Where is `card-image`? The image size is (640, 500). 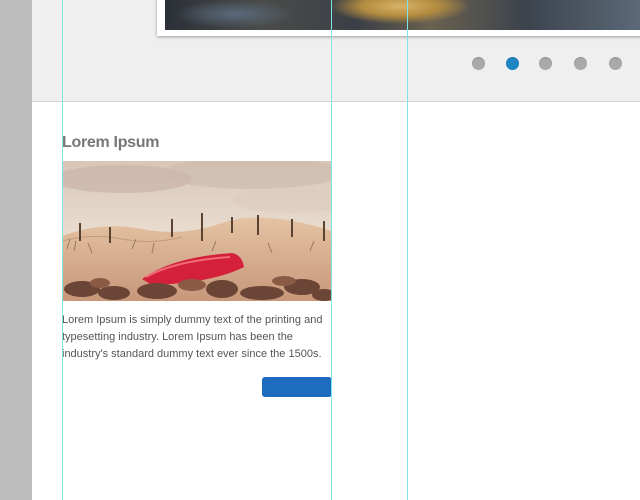
card-image is located at coordinates (197, 231).